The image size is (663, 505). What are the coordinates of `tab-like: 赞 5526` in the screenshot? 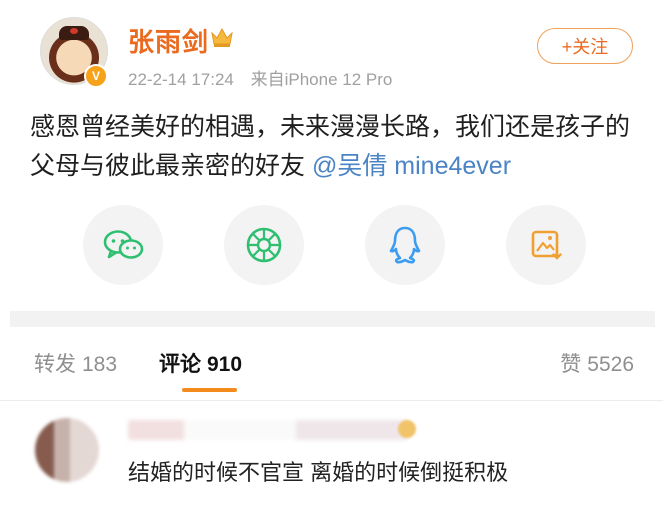 It's located at (597, 363).